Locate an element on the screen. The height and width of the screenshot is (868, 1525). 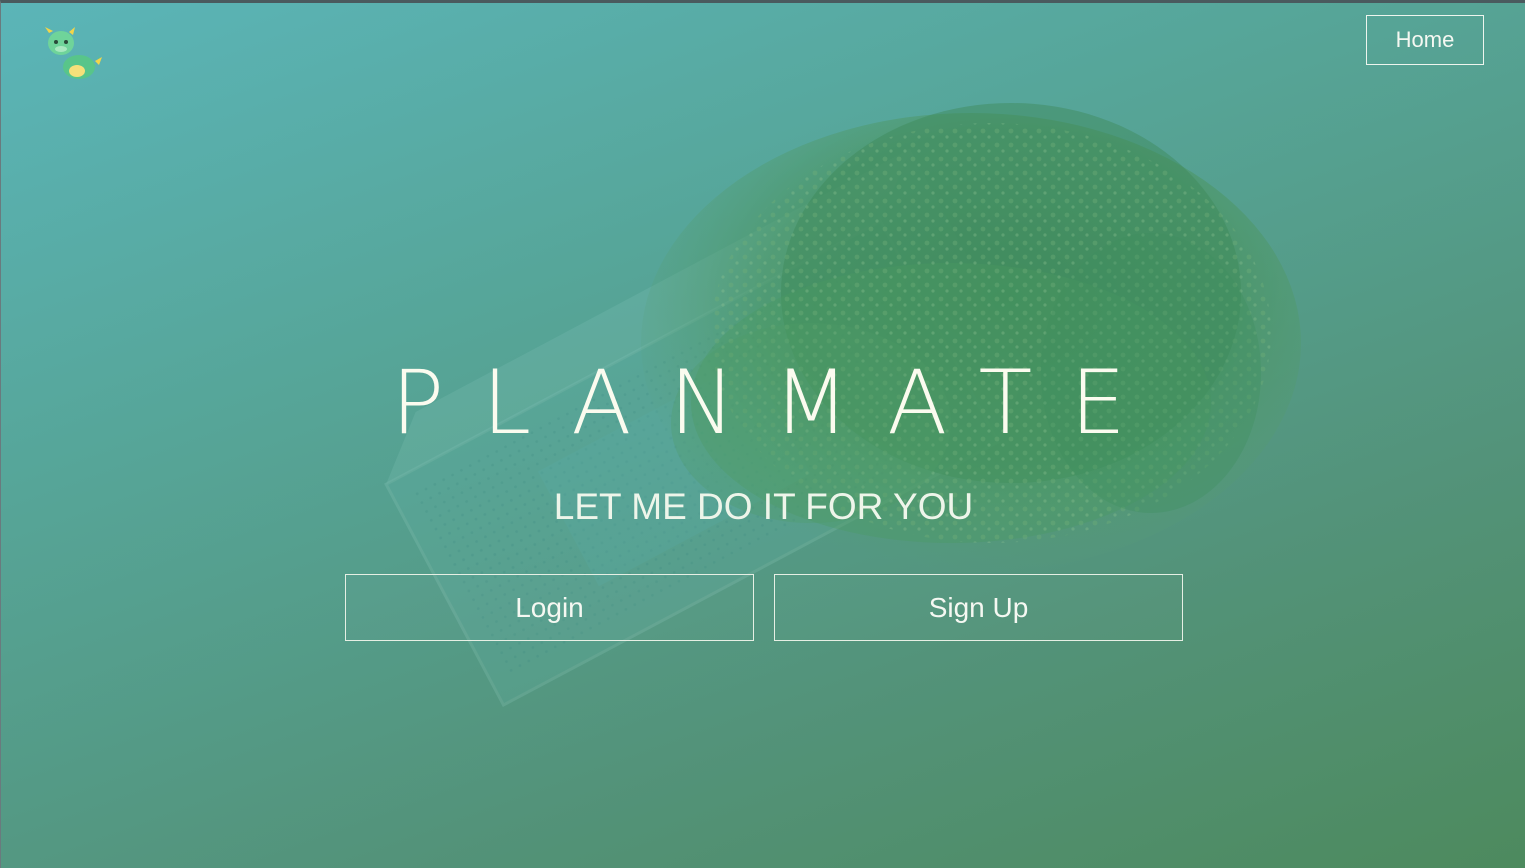
auth-actions: Login Sign Up is located at coordinates (764, 608).